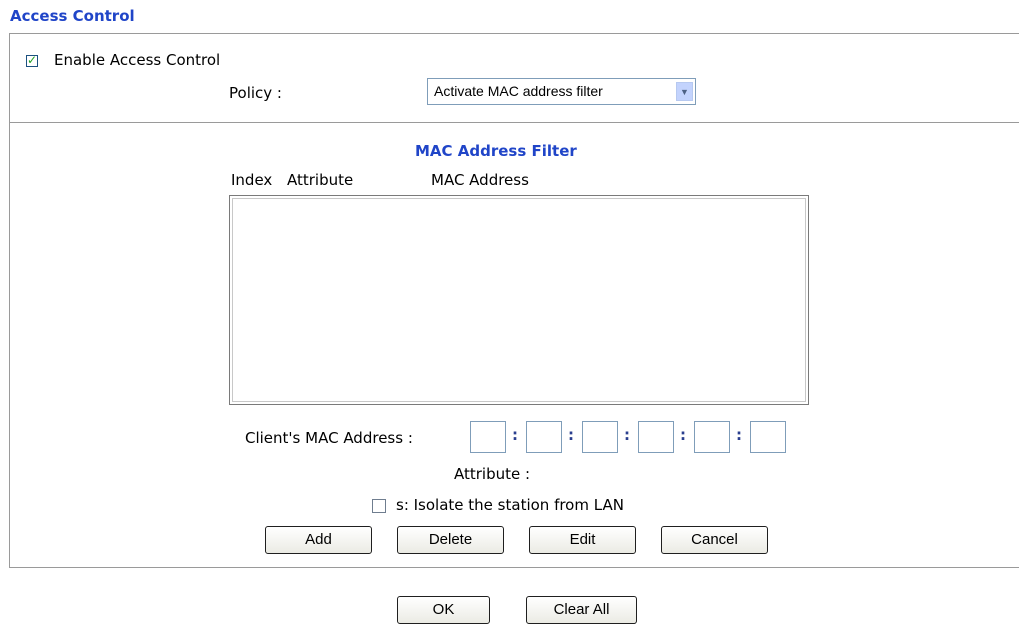 Image resolution: width=1019 pixels, height=624 pixels. I want to click on chevron-down-icon: ▼, so click(684, 91).